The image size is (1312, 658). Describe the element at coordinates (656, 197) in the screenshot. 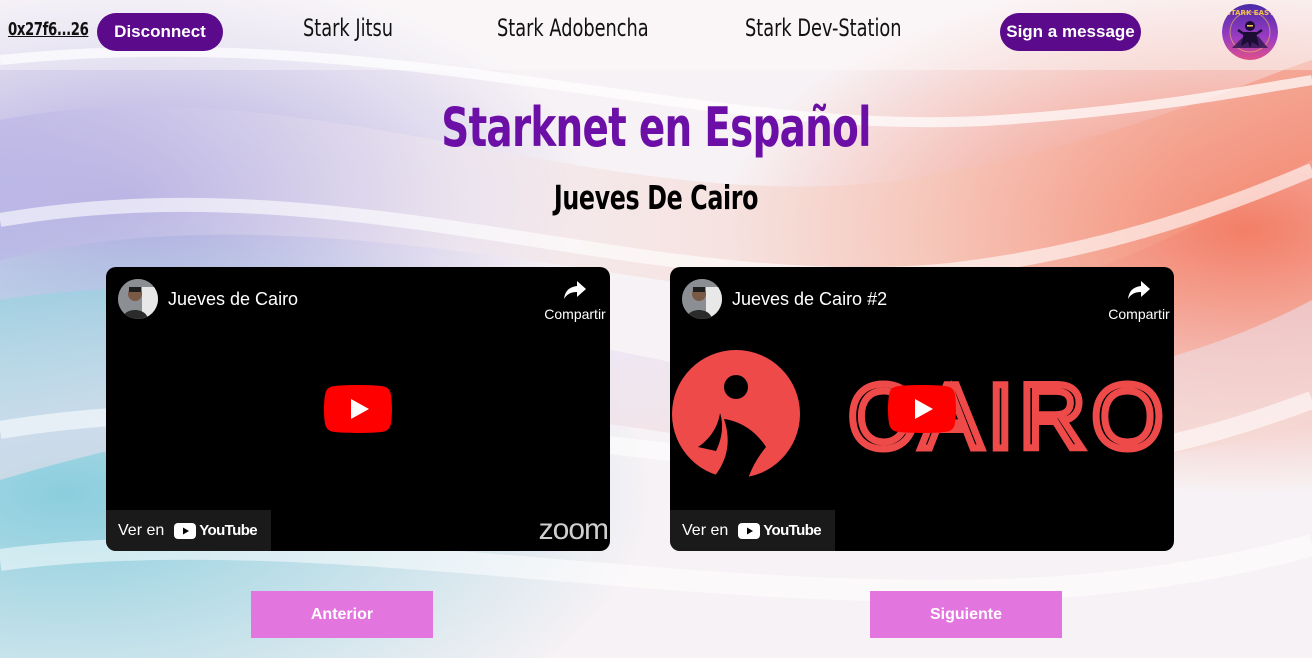

I see `page-subtitle: Jueves De Cairo` at that location.